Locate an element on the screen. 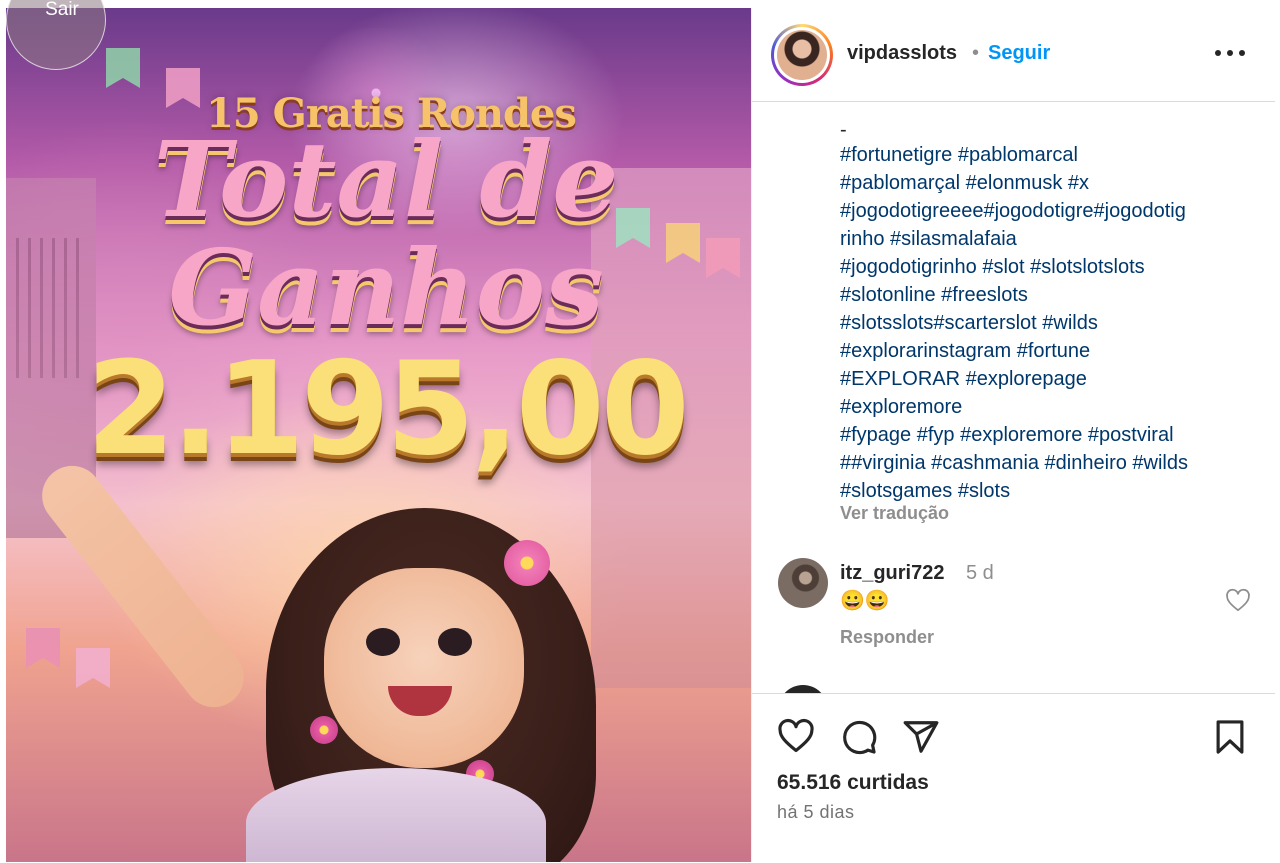  likes-count: 65.516 curtidas is located at coordinates (853, 783).